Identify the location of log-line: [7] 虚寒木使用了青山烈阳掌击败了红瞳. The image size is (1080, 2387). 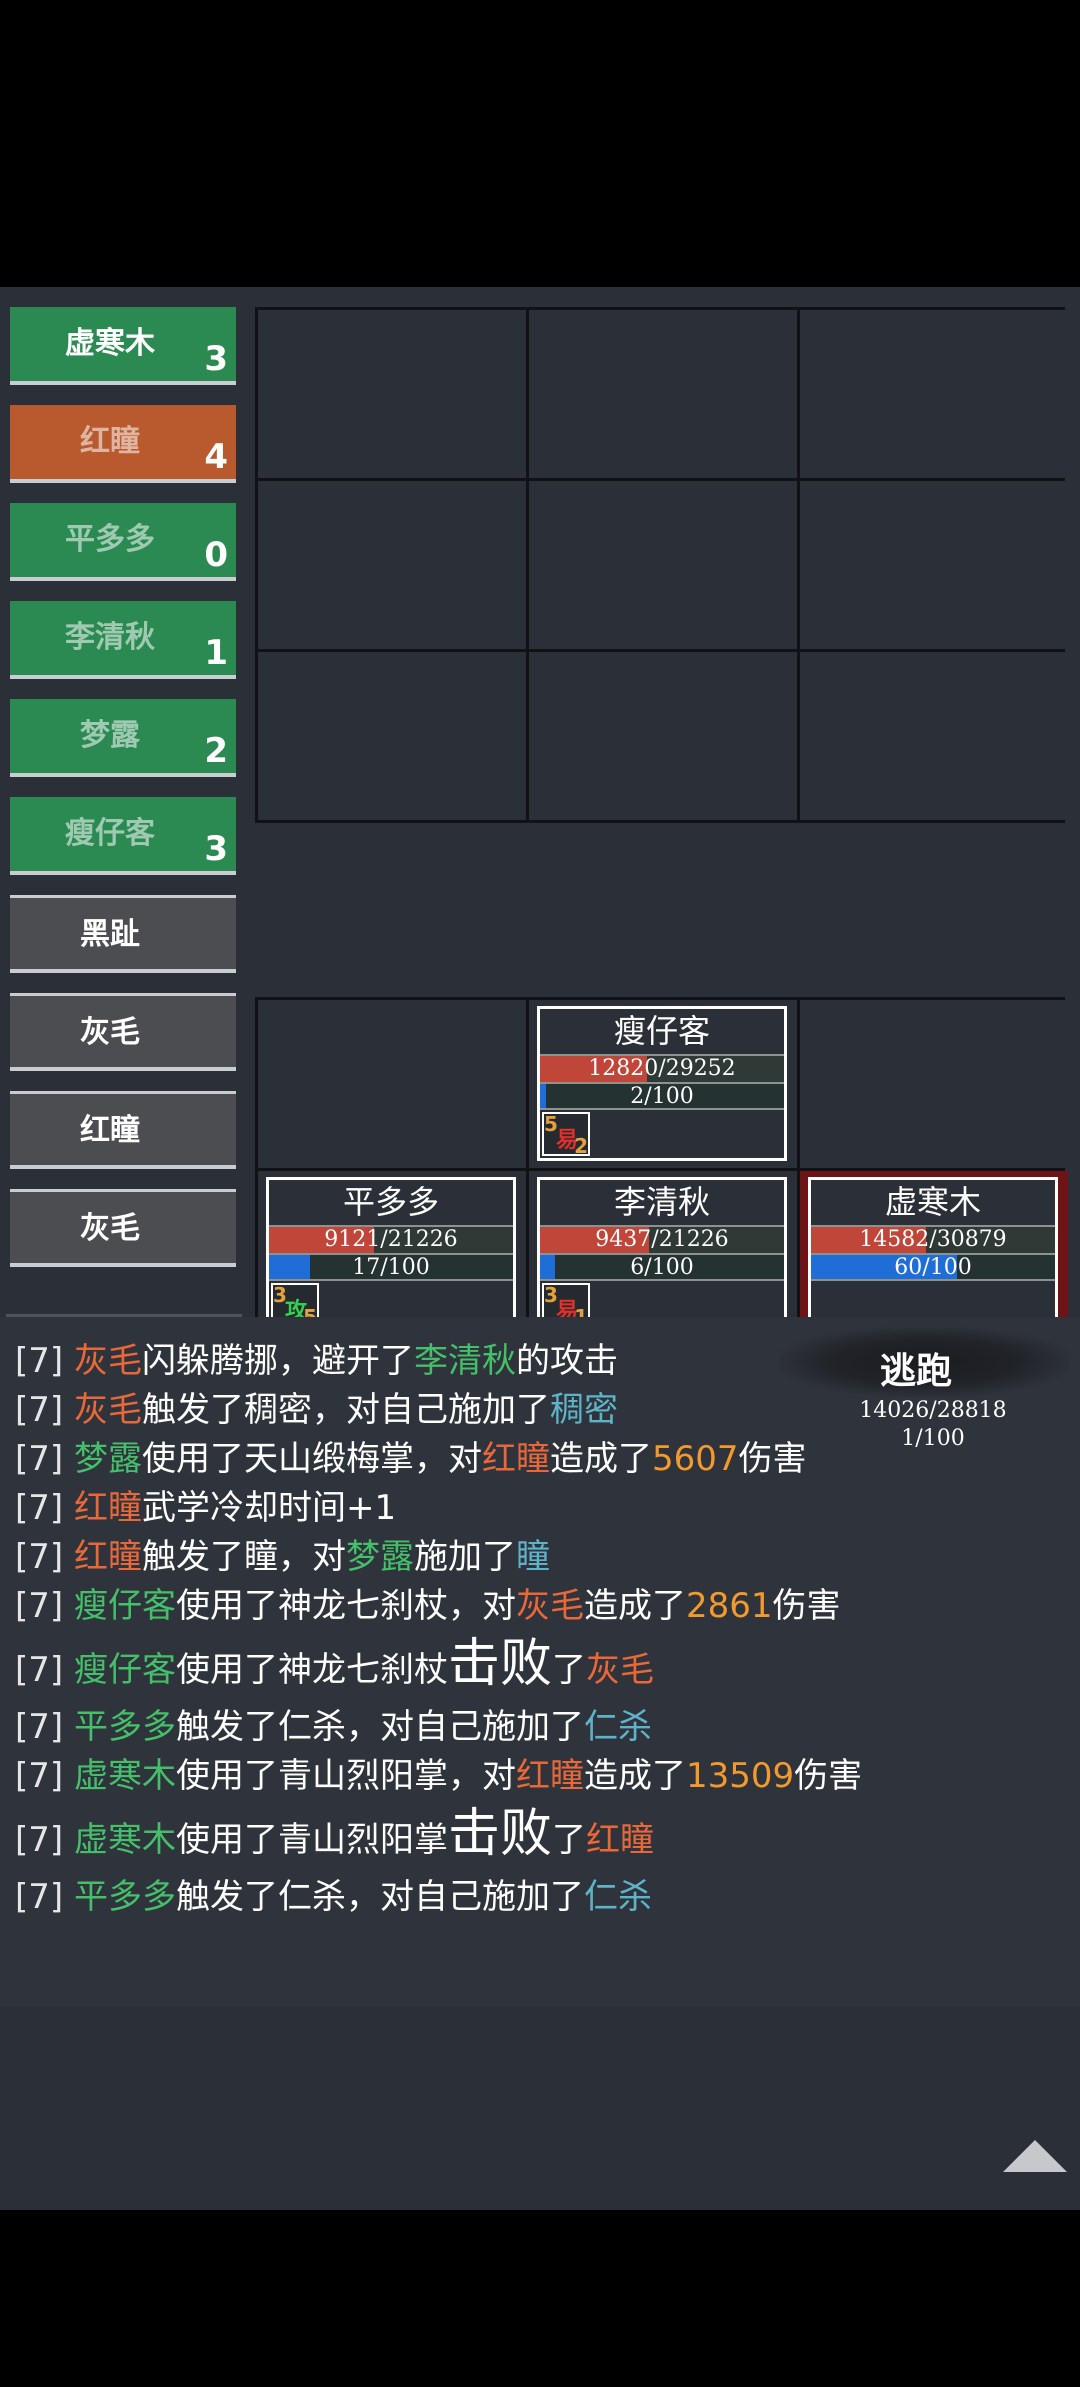
(540, 1837).